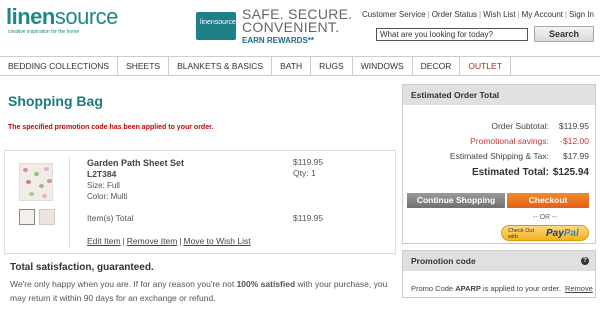 This screenshot has width=600, height=315. I want to click on satisfaction-bold: 100% satisfied, so click(266, 284).